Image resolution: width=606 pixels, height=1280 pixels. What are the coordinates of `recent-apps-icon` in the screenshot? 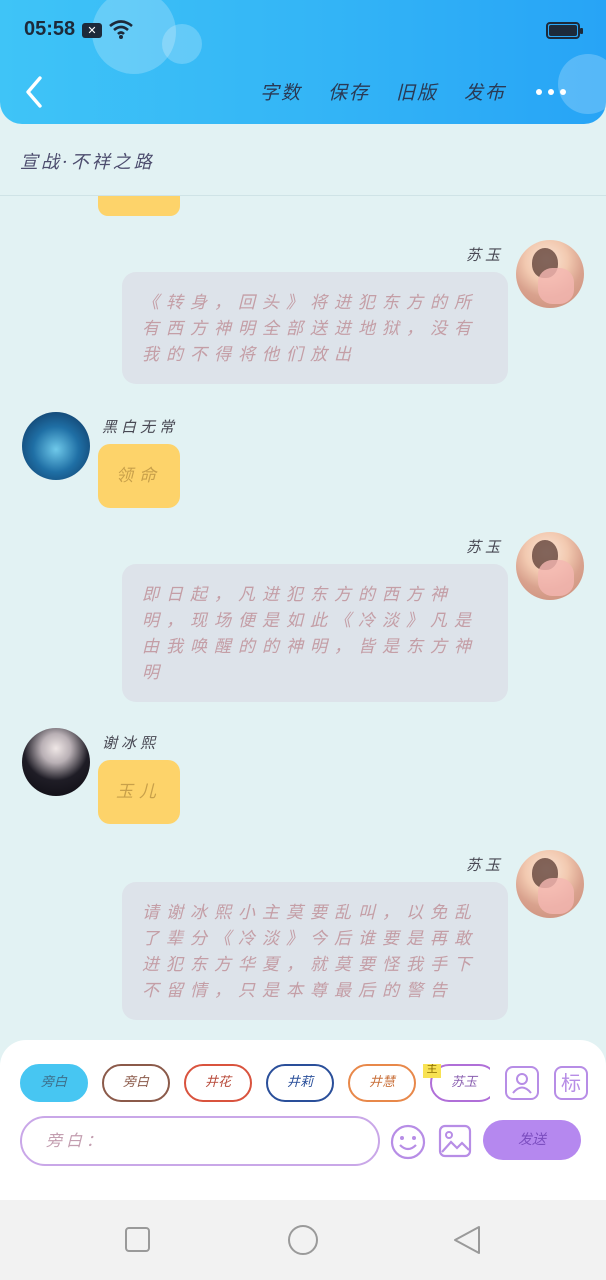 It's located at (138, 1240).